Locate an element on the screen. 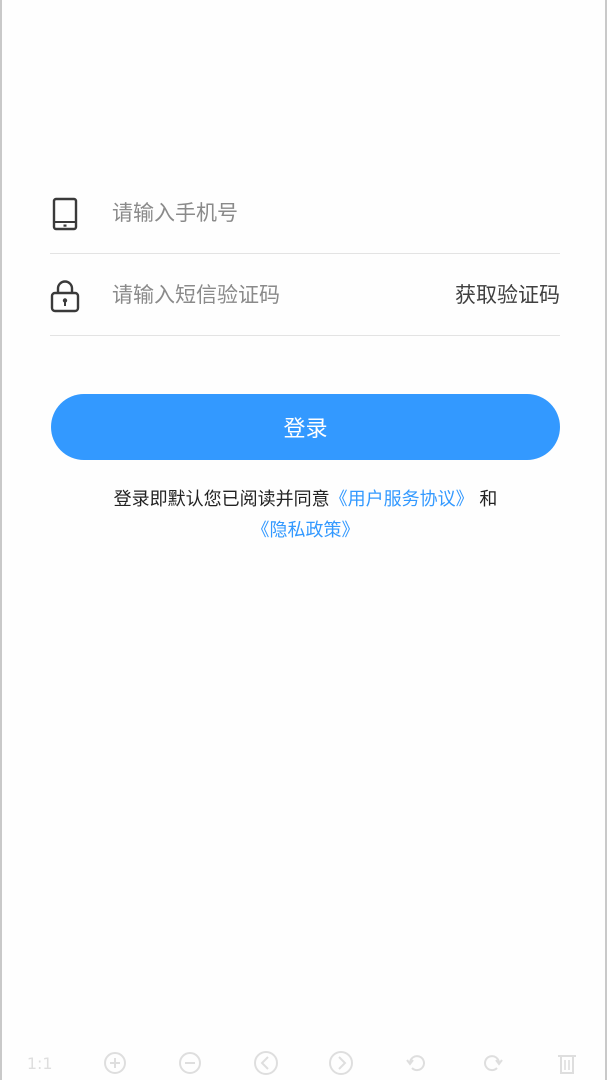 This screenshot has width=607, height=1080. zoom-out-icon is located at coordinates (190, 1063).